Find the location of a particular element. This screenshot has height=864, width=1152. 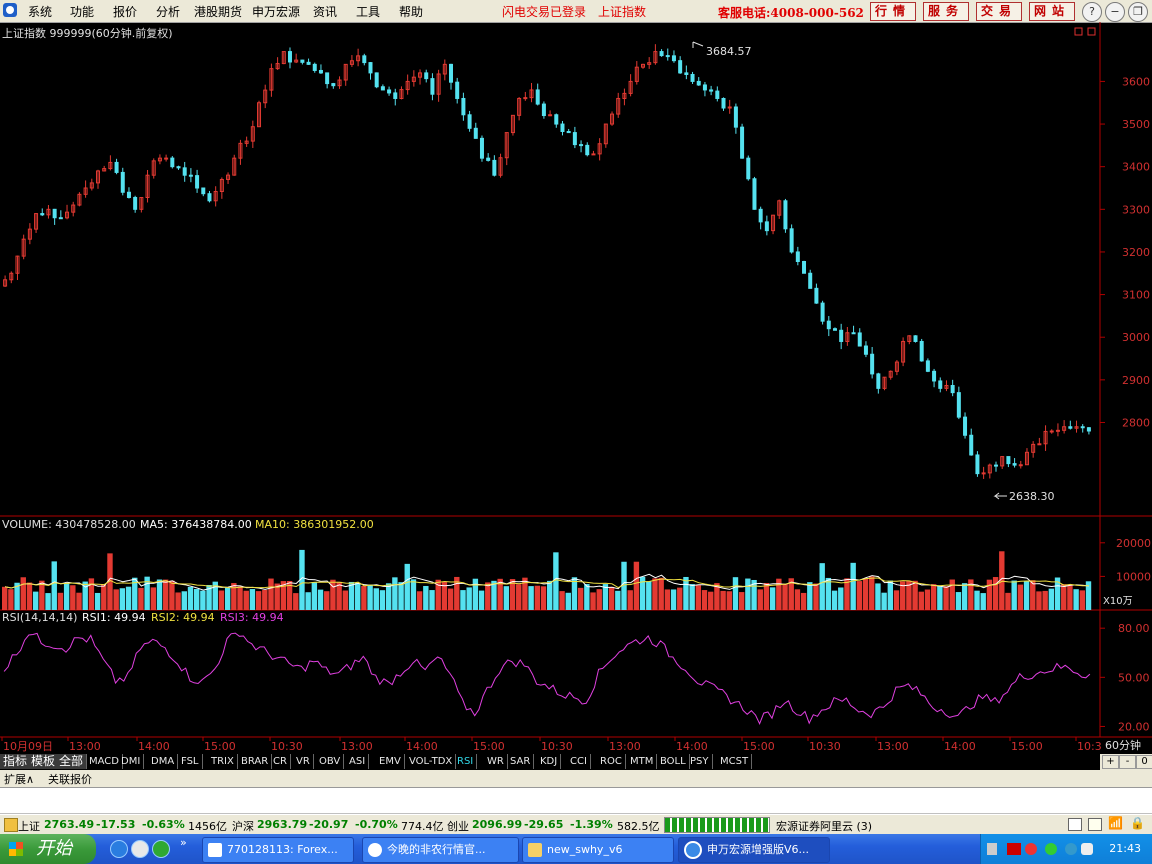

tray-speaker-icon is located at coordinates (1071, 849).